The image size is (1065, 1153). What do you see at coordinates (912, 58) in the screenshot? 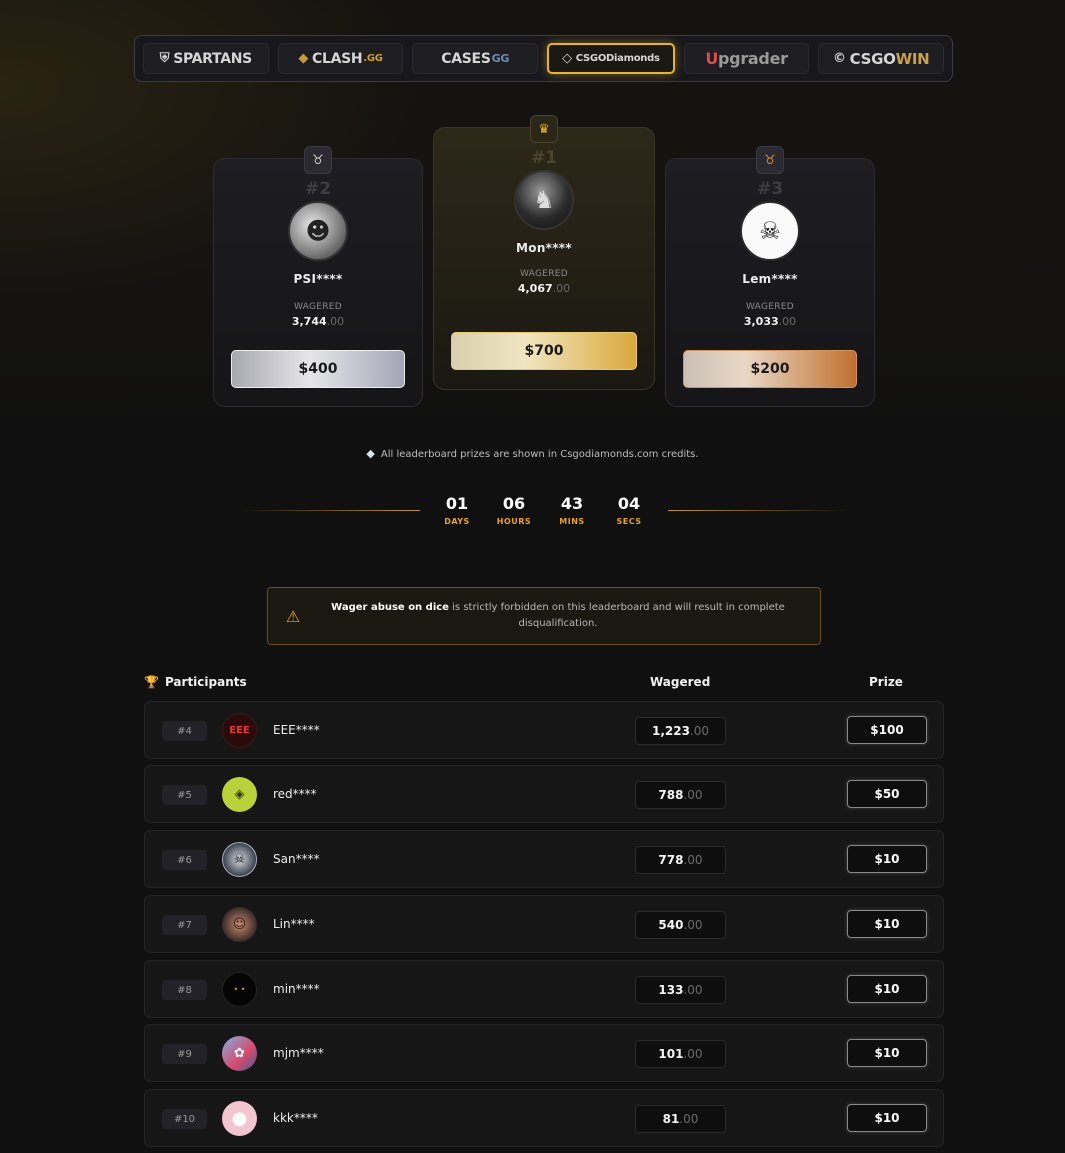
I see `tab-suffix: WIN` at bounding box center [912, 58].